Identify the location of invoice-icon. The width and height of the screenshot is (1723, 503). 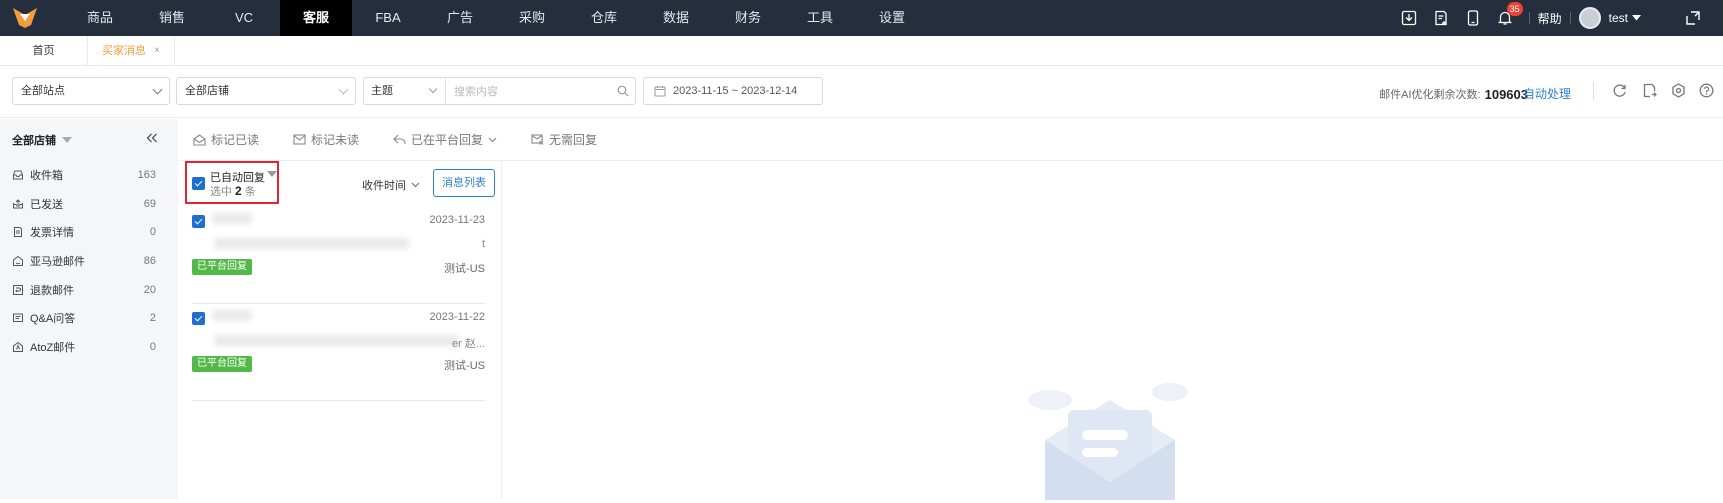
(18, 232).